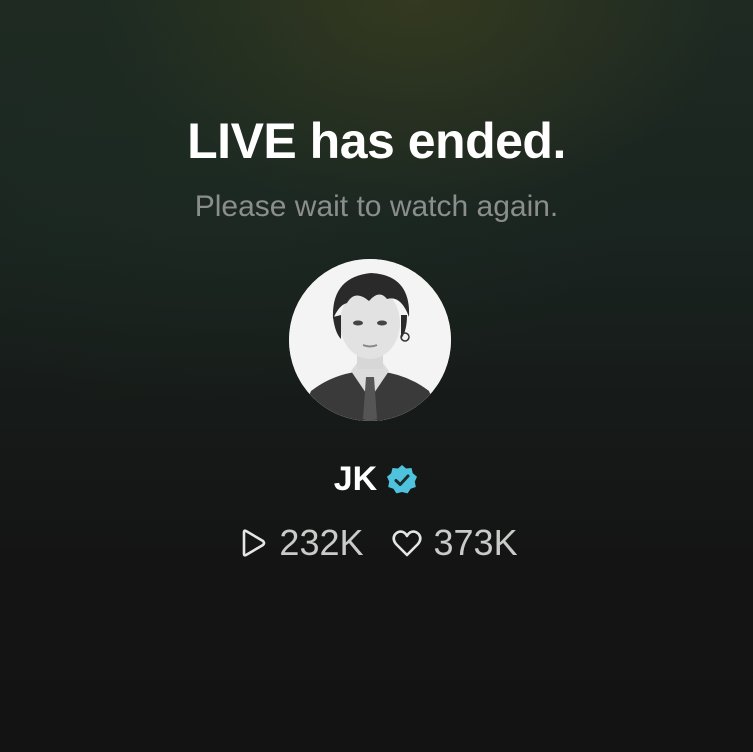 This screenshot has height=752, width=753. I want to click on live-ended-title: LIVE has ended., so click(376, 141).